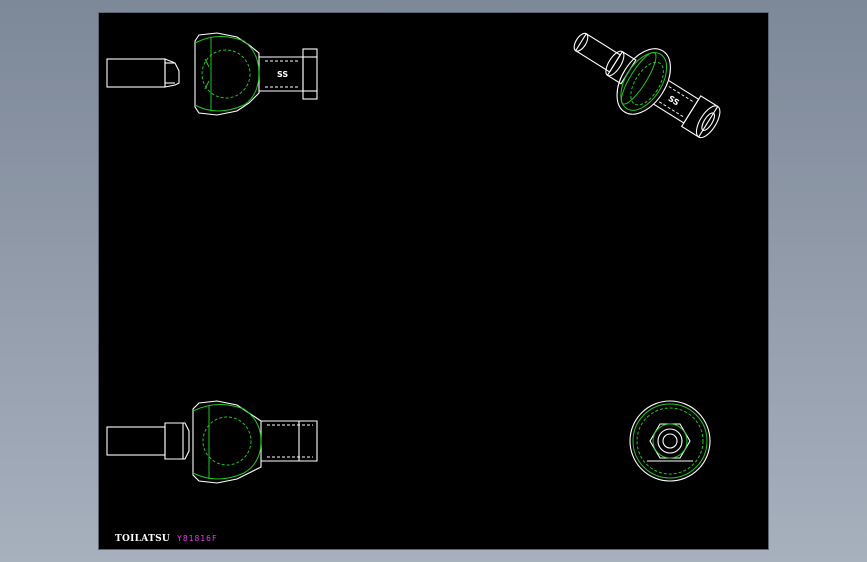 Image resolution: width=867 pixels, height=562 pixels. I want to click on part-mark-iso: SS, so click(674, 101).